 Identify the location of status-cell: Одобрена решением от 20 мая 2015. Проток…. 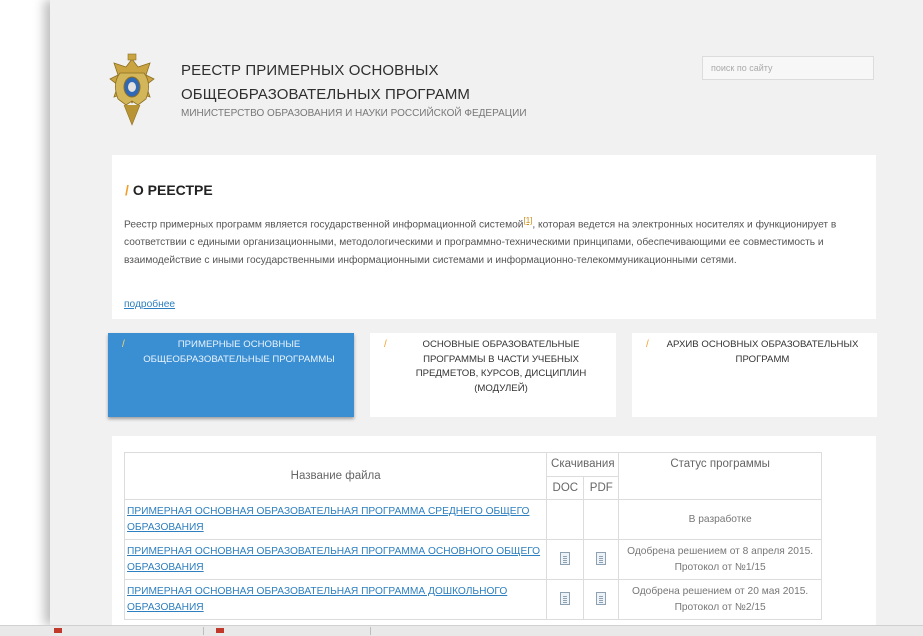
(720, 599).